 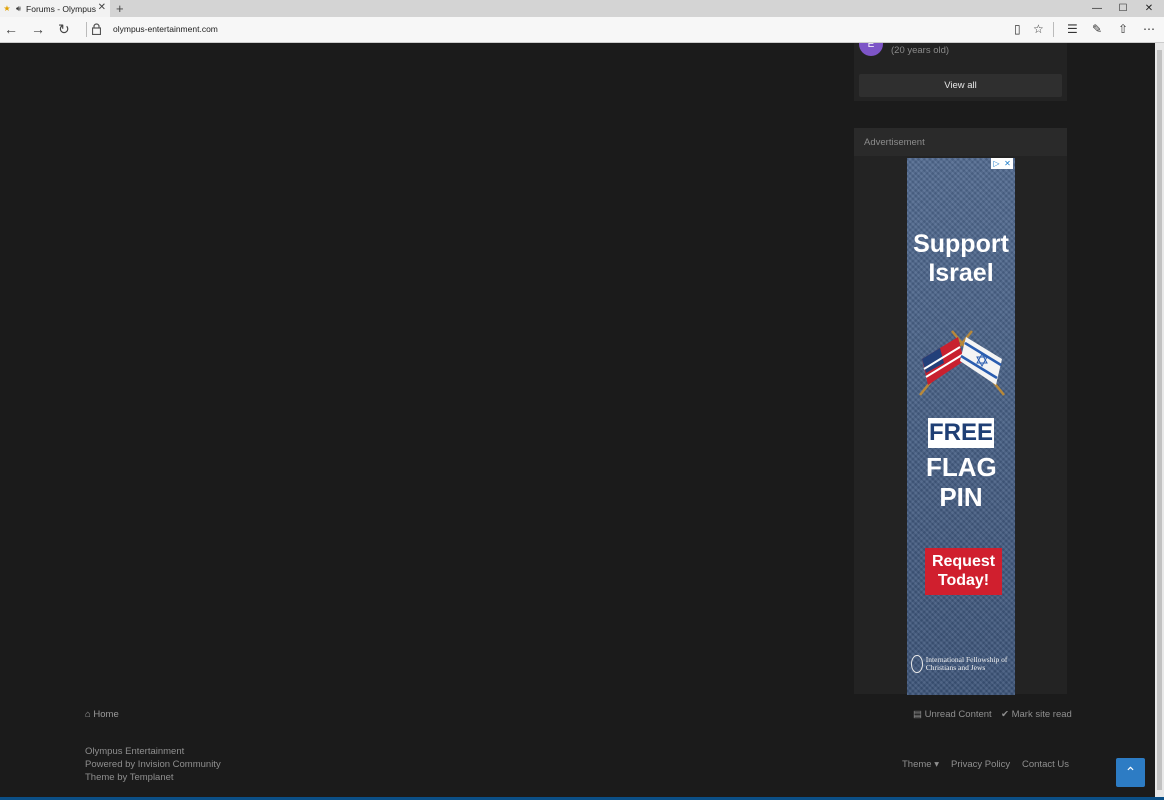 I want to click on ad-free-label: FREE, so click(x=961, y=433).